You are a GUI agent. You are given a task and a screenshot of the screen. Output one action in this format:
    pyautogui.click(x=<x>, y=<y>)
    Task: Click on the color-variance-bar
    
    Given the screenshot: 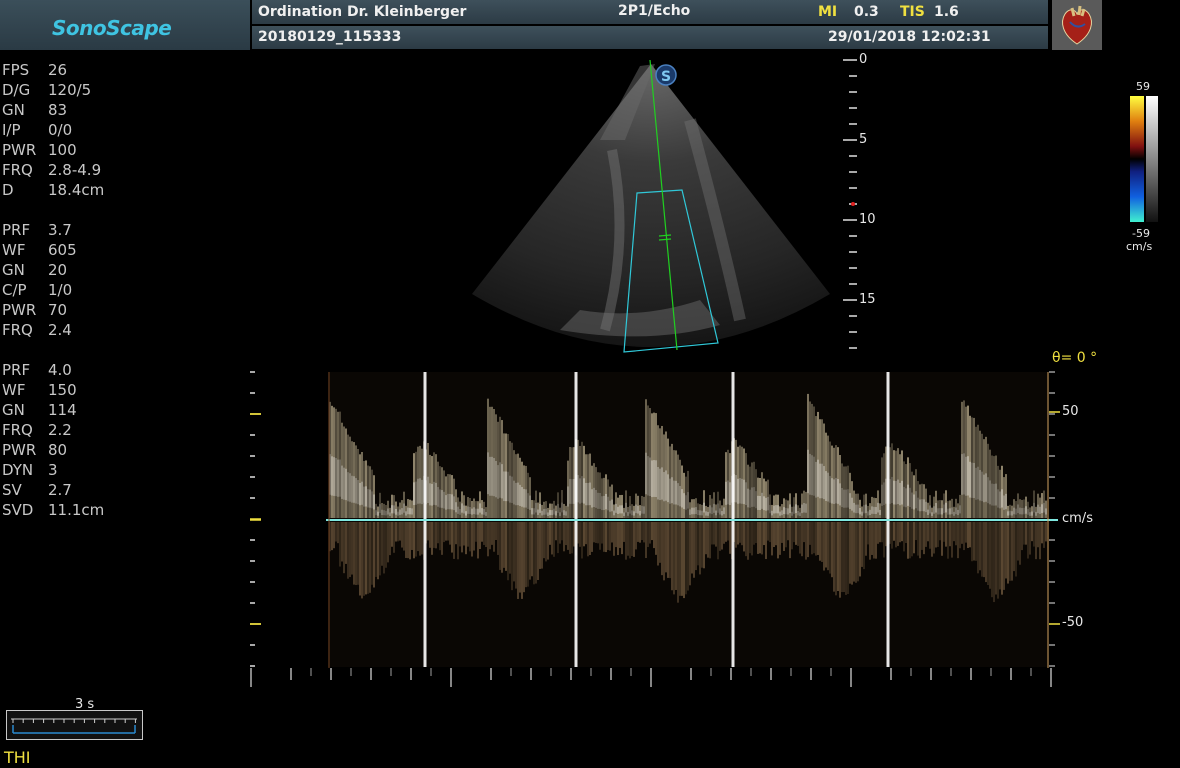 What is the action you would take?
    pyautogui.click(x=1152, y=159)
    